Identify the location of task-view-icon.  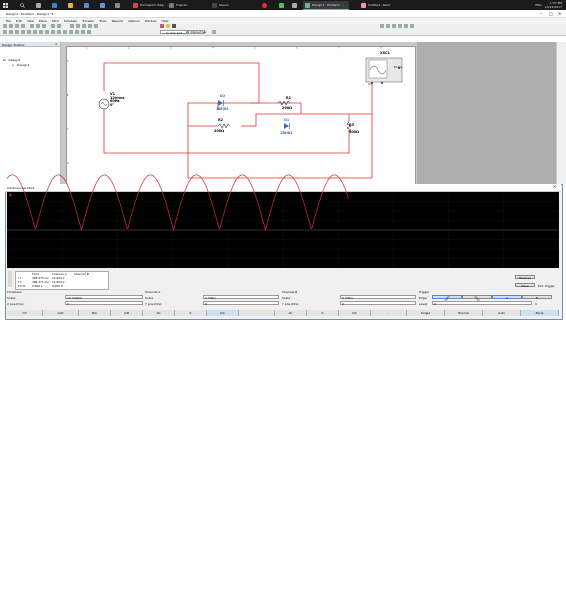
(38, 5).